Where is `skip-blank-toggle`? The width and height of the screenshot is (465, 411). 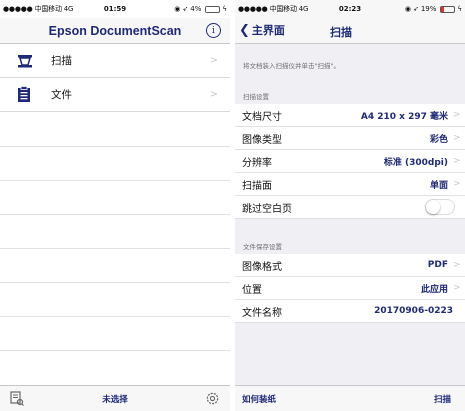
skip-blank-toggle is located at coordinates (440, 207).